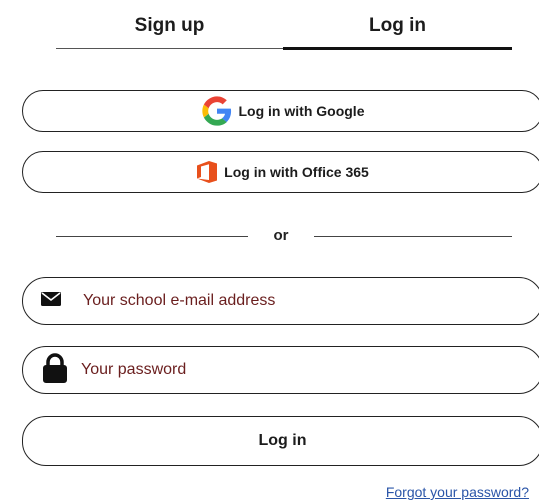  What do you see at coordinates (280, 441) in the screenshot?
I see `login-submit-button: Log in` at bounding box center [280, 441].